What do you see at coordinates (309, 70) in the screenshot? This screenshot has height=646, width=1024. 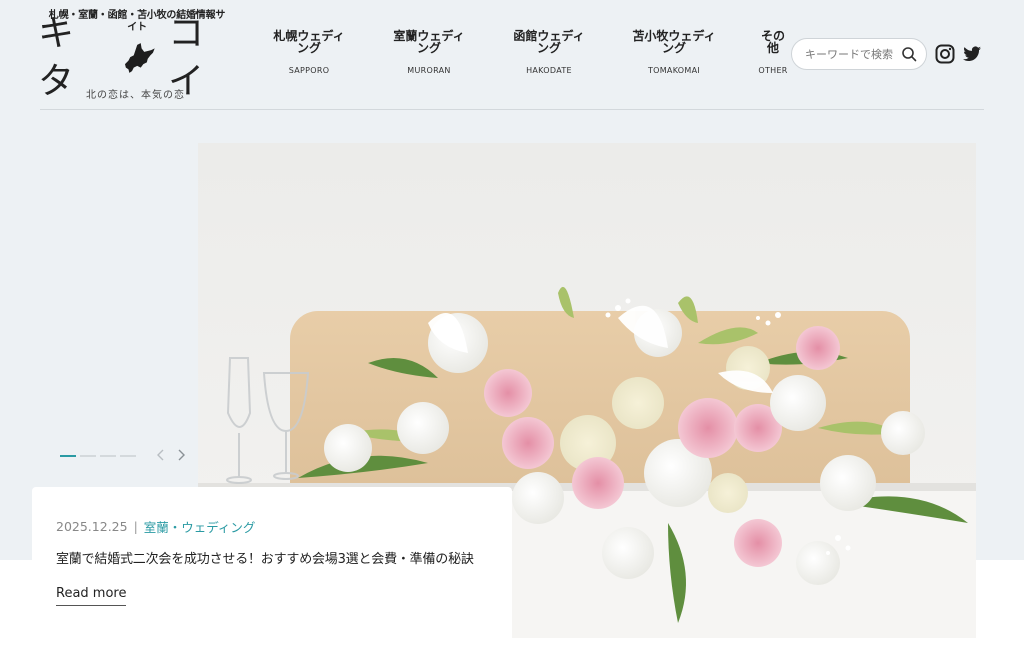 I see `nav-label-en: SAPPORO` at bounding box center [309, 70].